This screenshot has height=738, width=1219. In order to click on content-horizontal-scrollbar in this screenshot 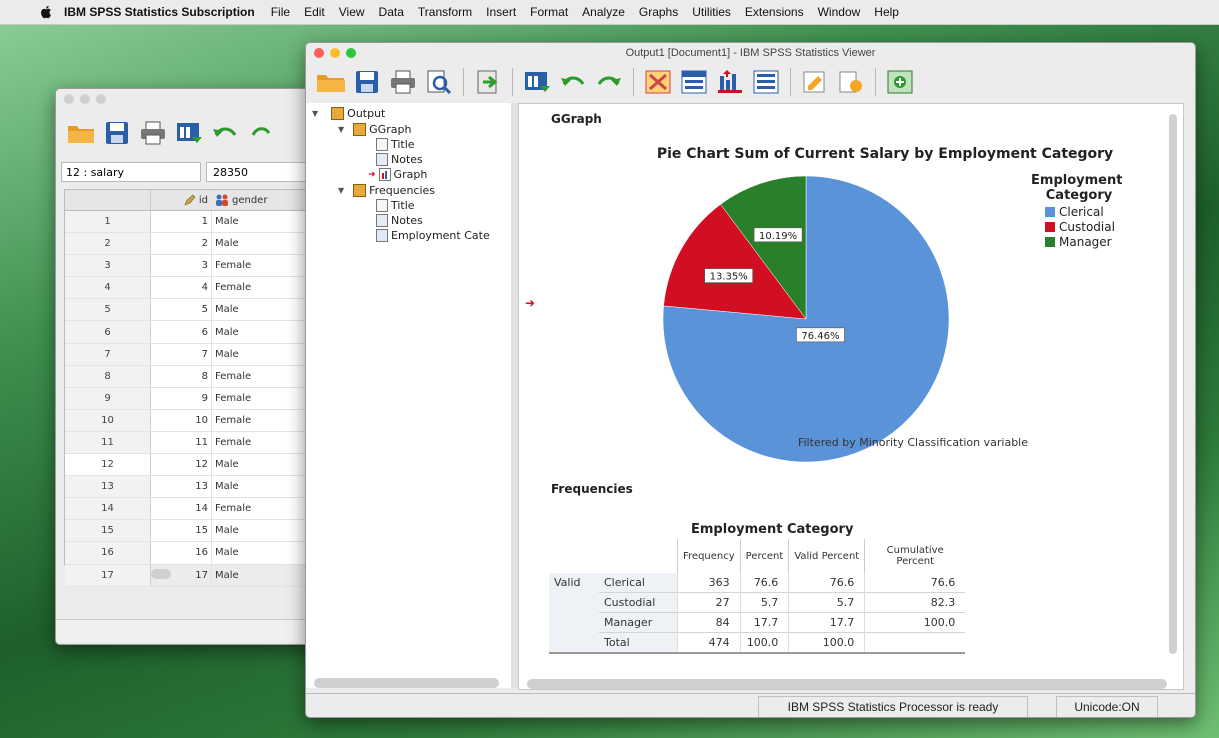, I will do `click(847, 684)`.